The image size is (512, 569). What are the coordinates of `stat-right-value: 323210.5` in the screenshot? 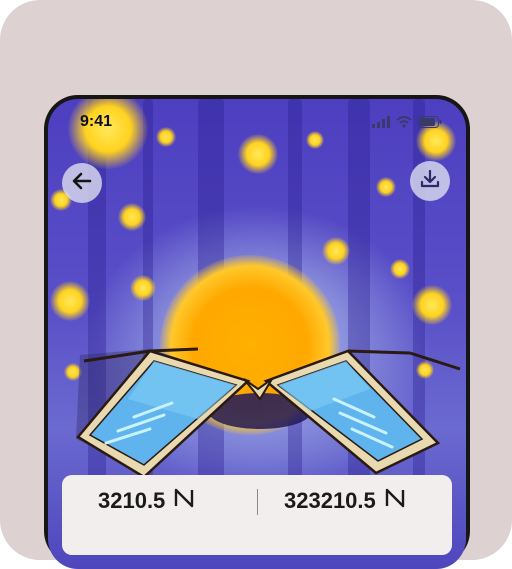 It's located at (330, 500).